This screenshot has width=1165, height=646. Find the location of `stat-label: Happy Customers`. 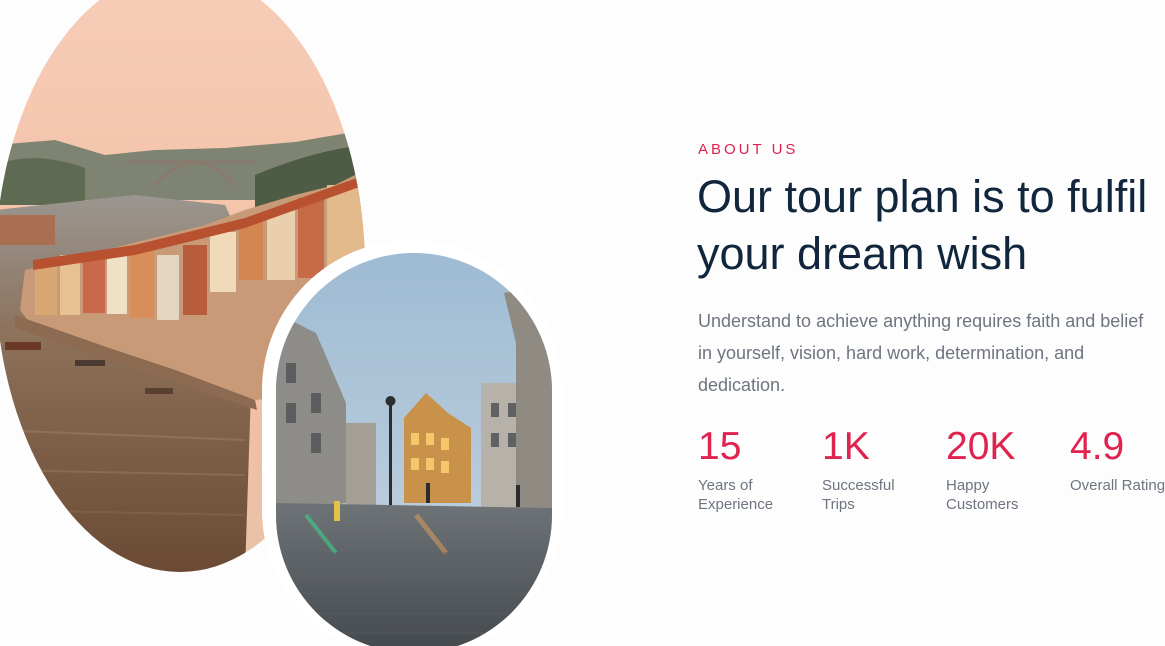

stat-label: Happy Customers is located at coordinates (982, 495).